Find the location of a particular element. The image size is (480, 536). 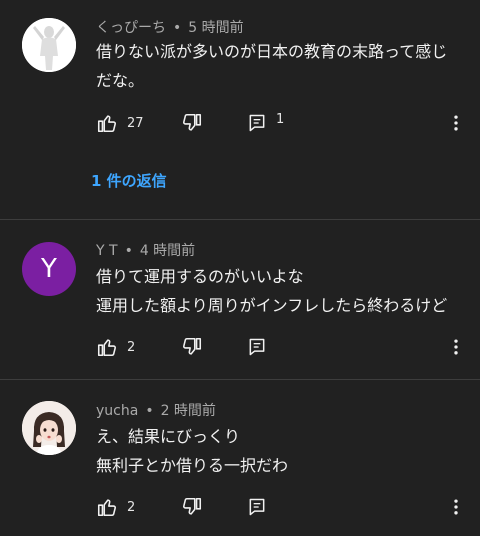

like-button: 27 is located at coordinates (120, 123).